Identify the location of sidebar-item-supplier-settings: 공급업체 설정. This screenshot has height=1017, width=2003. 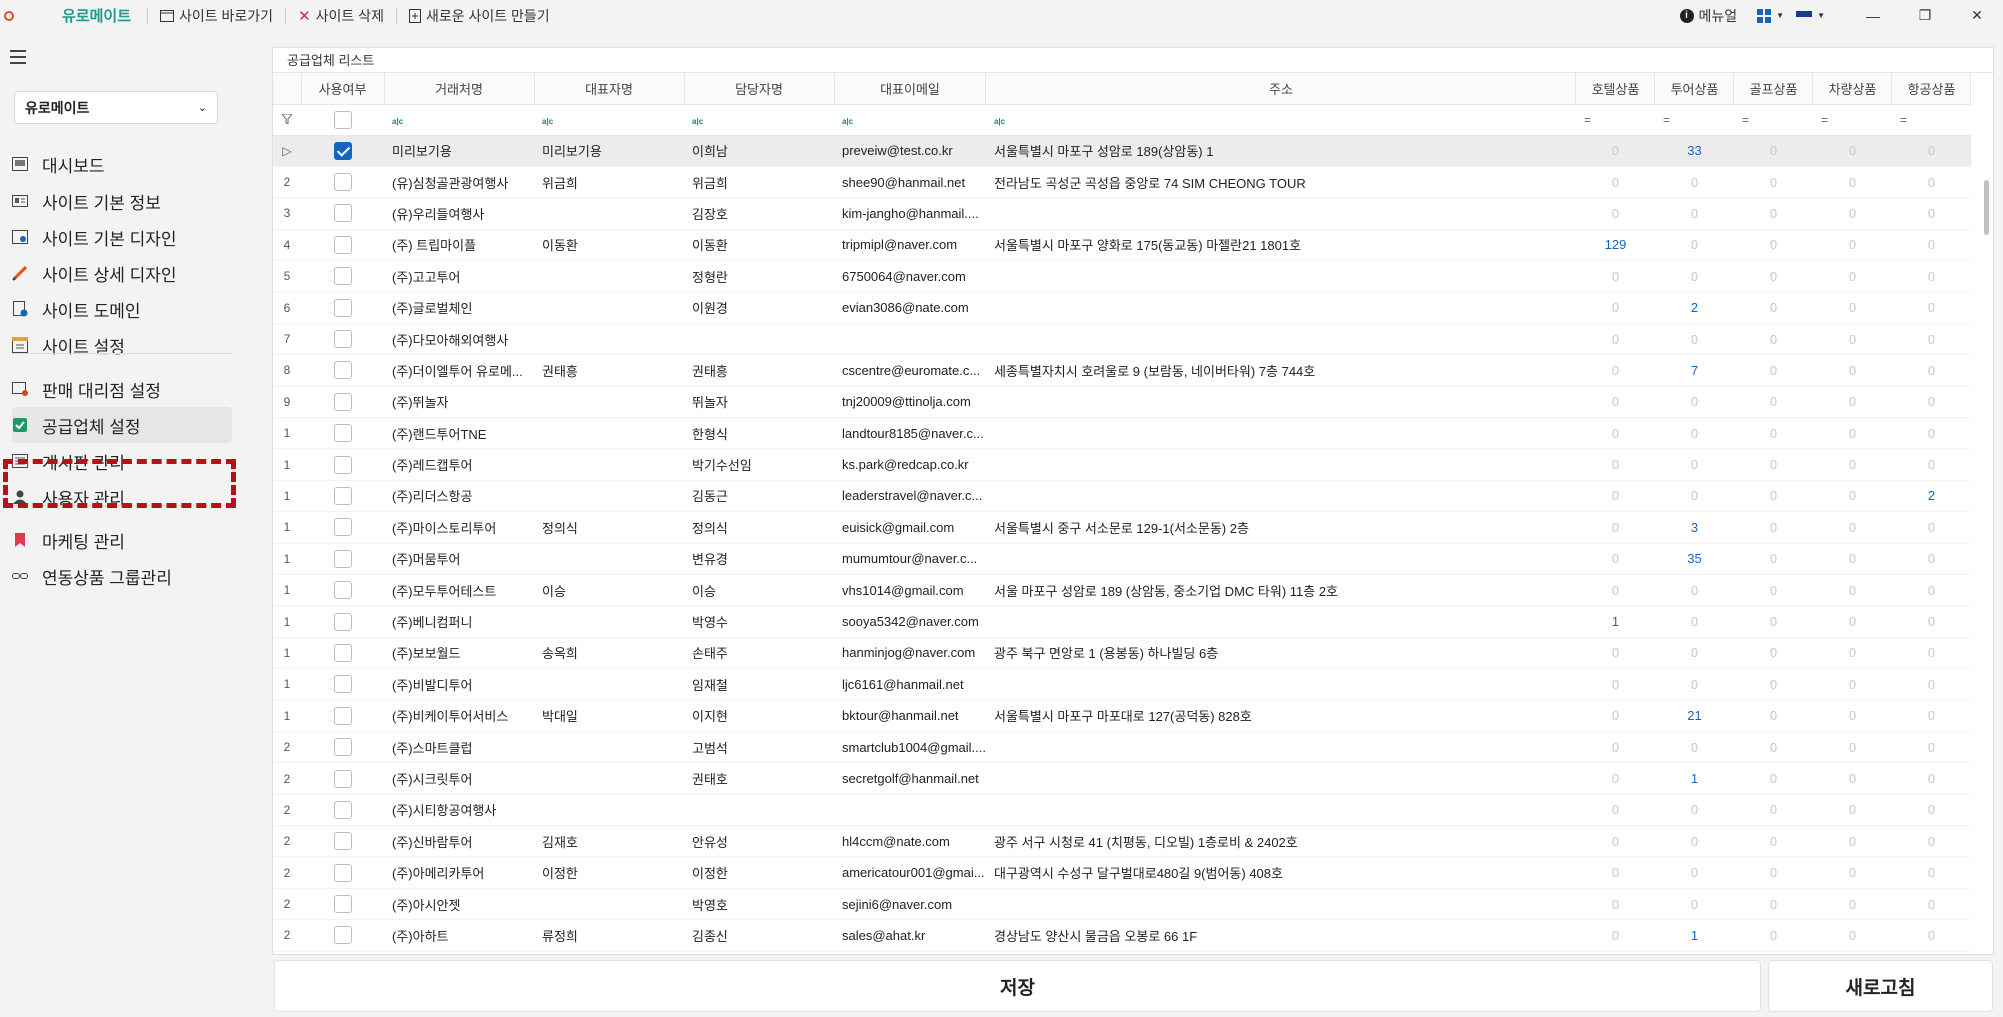
(122, 425).